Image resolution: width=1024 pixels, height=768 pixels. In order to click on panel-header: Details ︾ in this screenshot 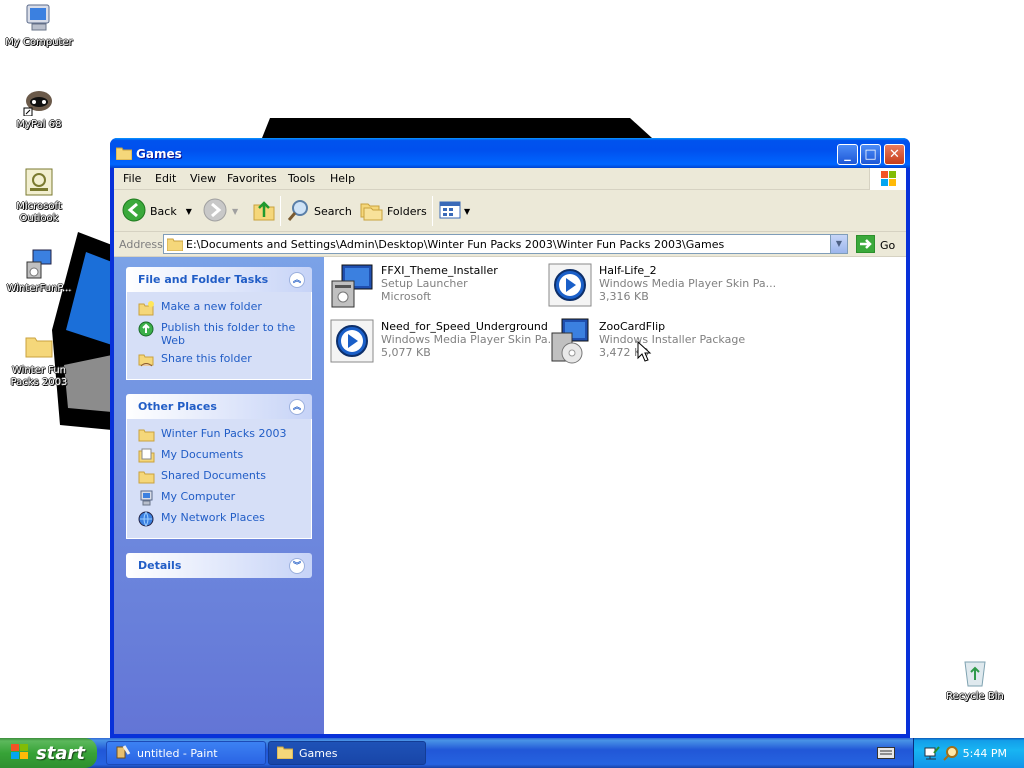, I will do `click(219, 565)`.